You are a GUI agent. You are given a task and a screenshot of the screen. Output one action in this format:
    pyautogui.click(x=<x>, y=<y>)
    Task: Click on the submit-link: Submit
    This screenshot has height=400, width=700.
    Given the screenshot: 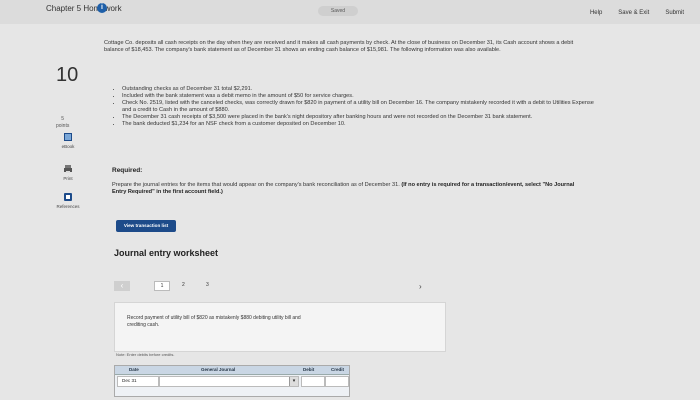 What is the action you would take?
    pyautogui.click(x=674, y=13)
    